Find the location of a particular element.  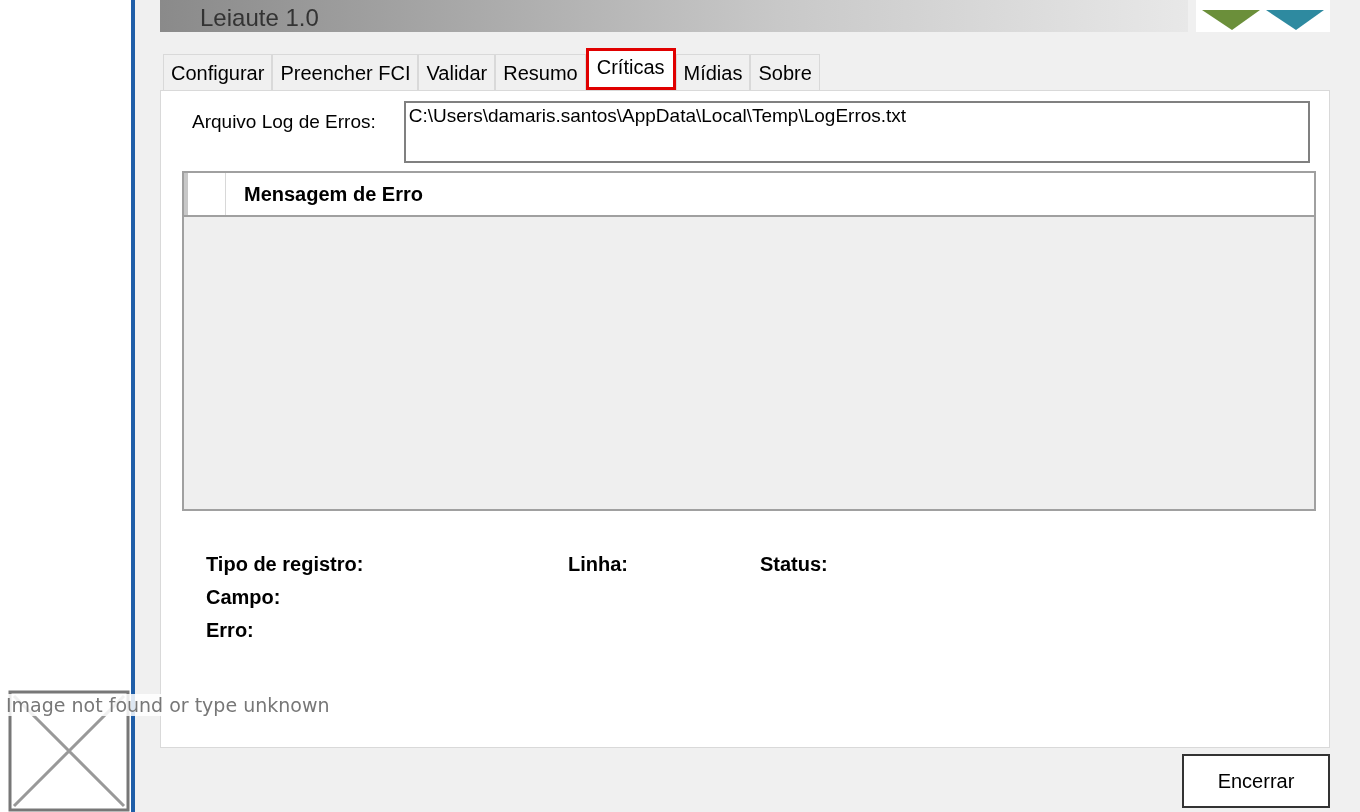

detail-label: Tipo de registro: is located at coordinates (285, 564).